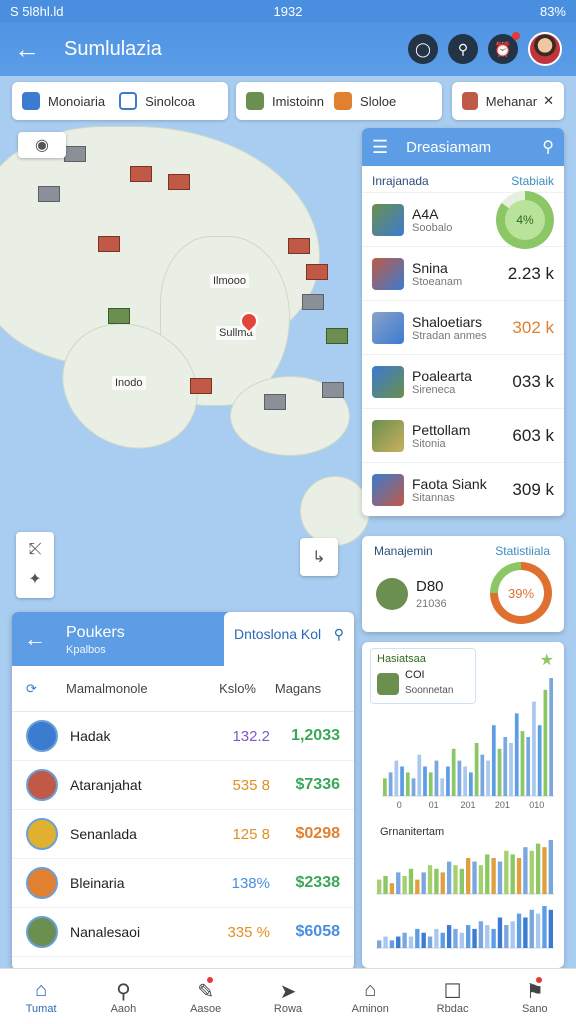 Image resolution: width=576 pixels, height=1024 pixels. What do you see at coordinates (370, 996) in the screenshot?
I see `nav-buildings: ⌂ Aminon` at bounding box center [370, 996].